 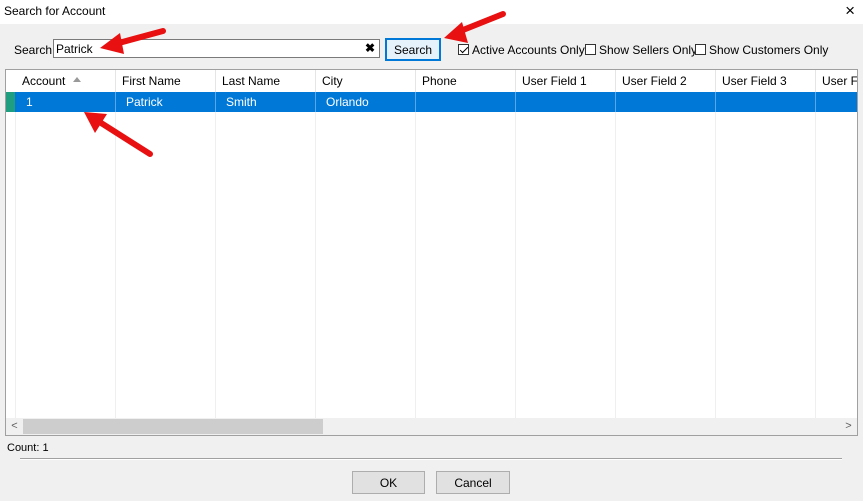 I want to click on sellers-only-checkbox: Show Sellers Only, so click(x=641, y=49).